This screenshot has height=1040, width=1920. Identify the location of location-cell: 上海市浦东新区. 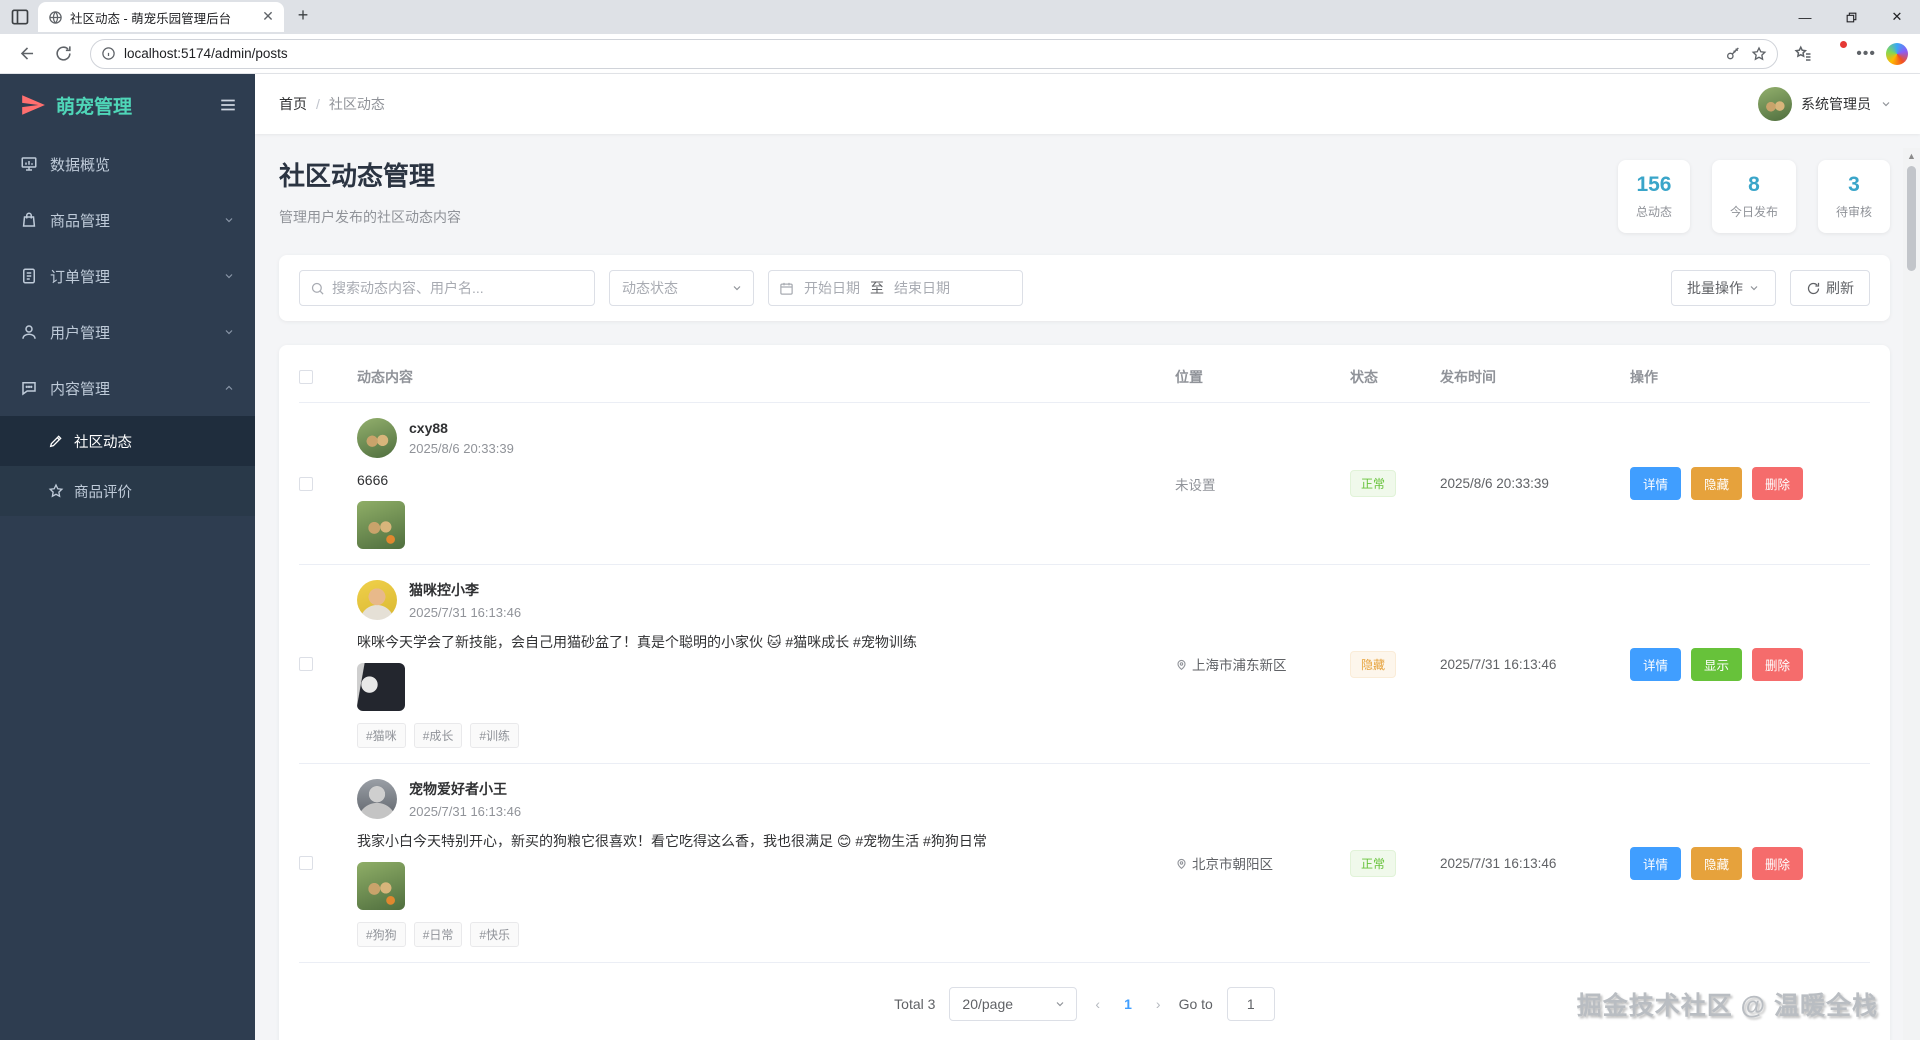
(1262, 664).